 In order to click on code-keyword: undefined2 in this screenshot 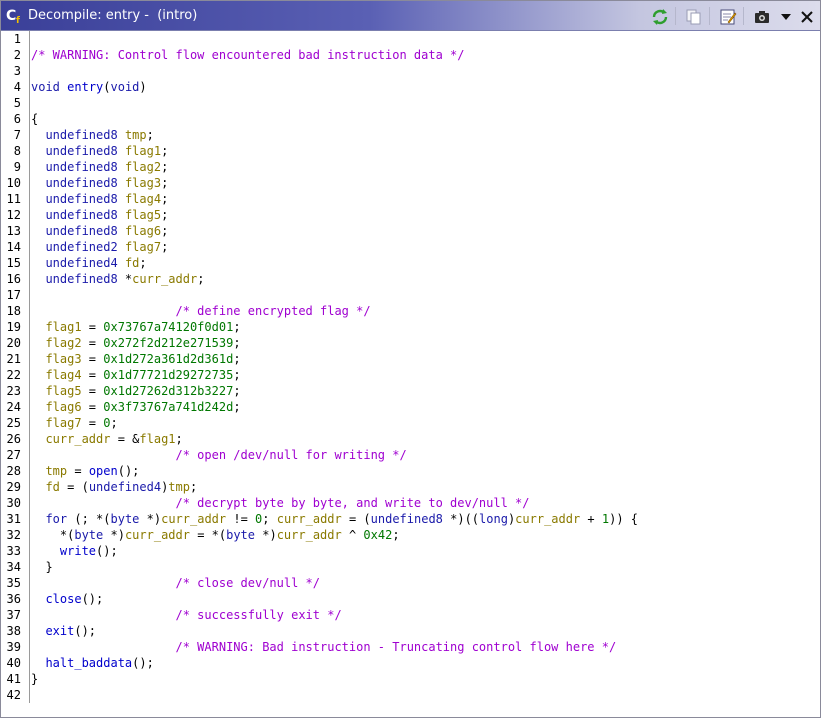, I will do `click(81, 247)`.